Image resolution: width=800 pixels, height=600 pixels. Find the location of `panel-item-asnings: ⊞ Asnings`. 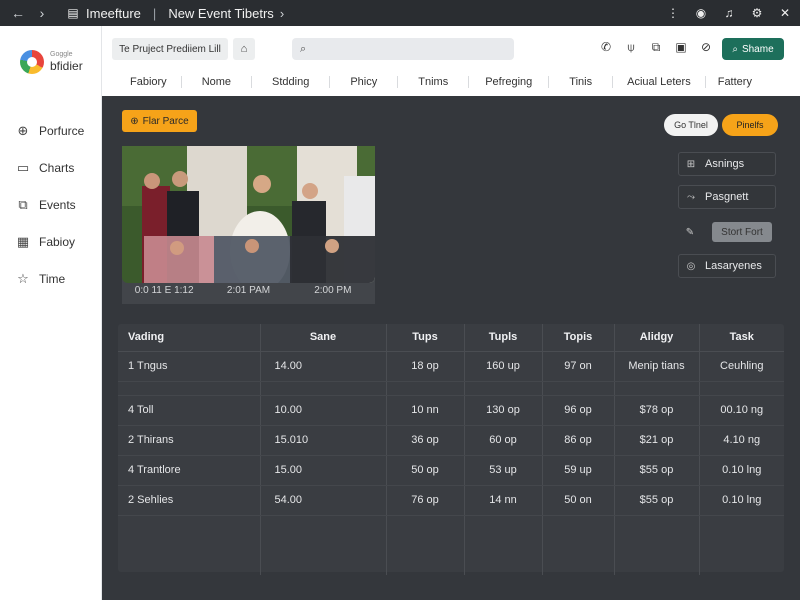

panel-item-asnings: ⊞ Asnings is located at coordinates (727, 164).